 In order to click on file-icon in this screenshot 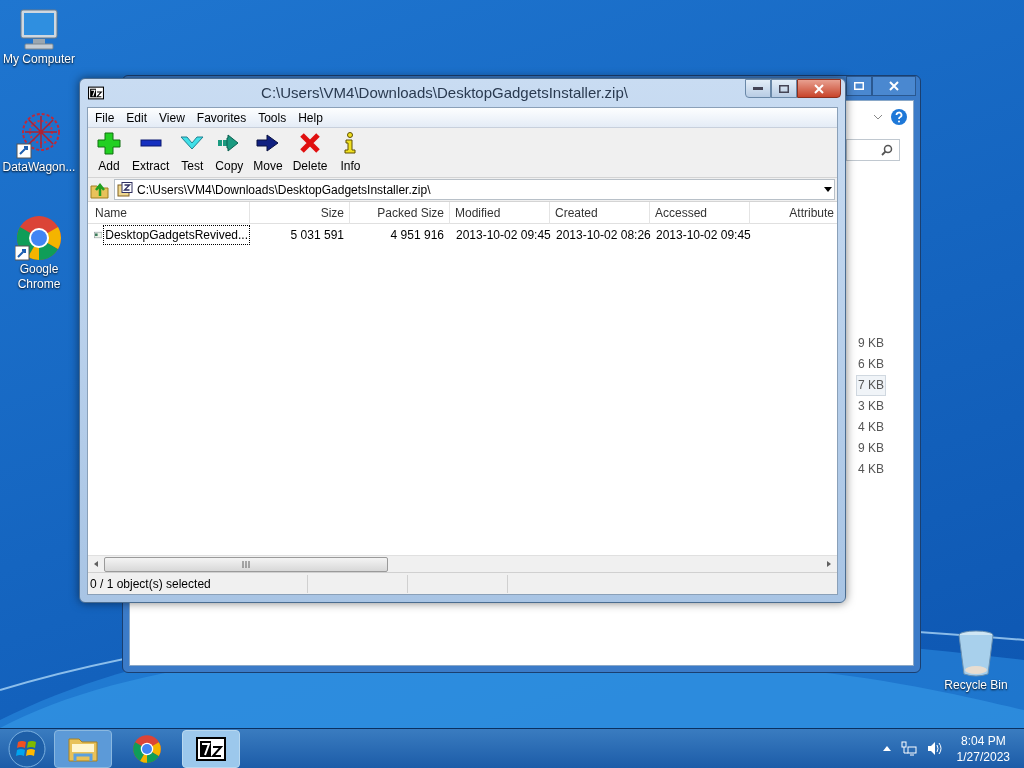, I will do `click(98, 235)`.